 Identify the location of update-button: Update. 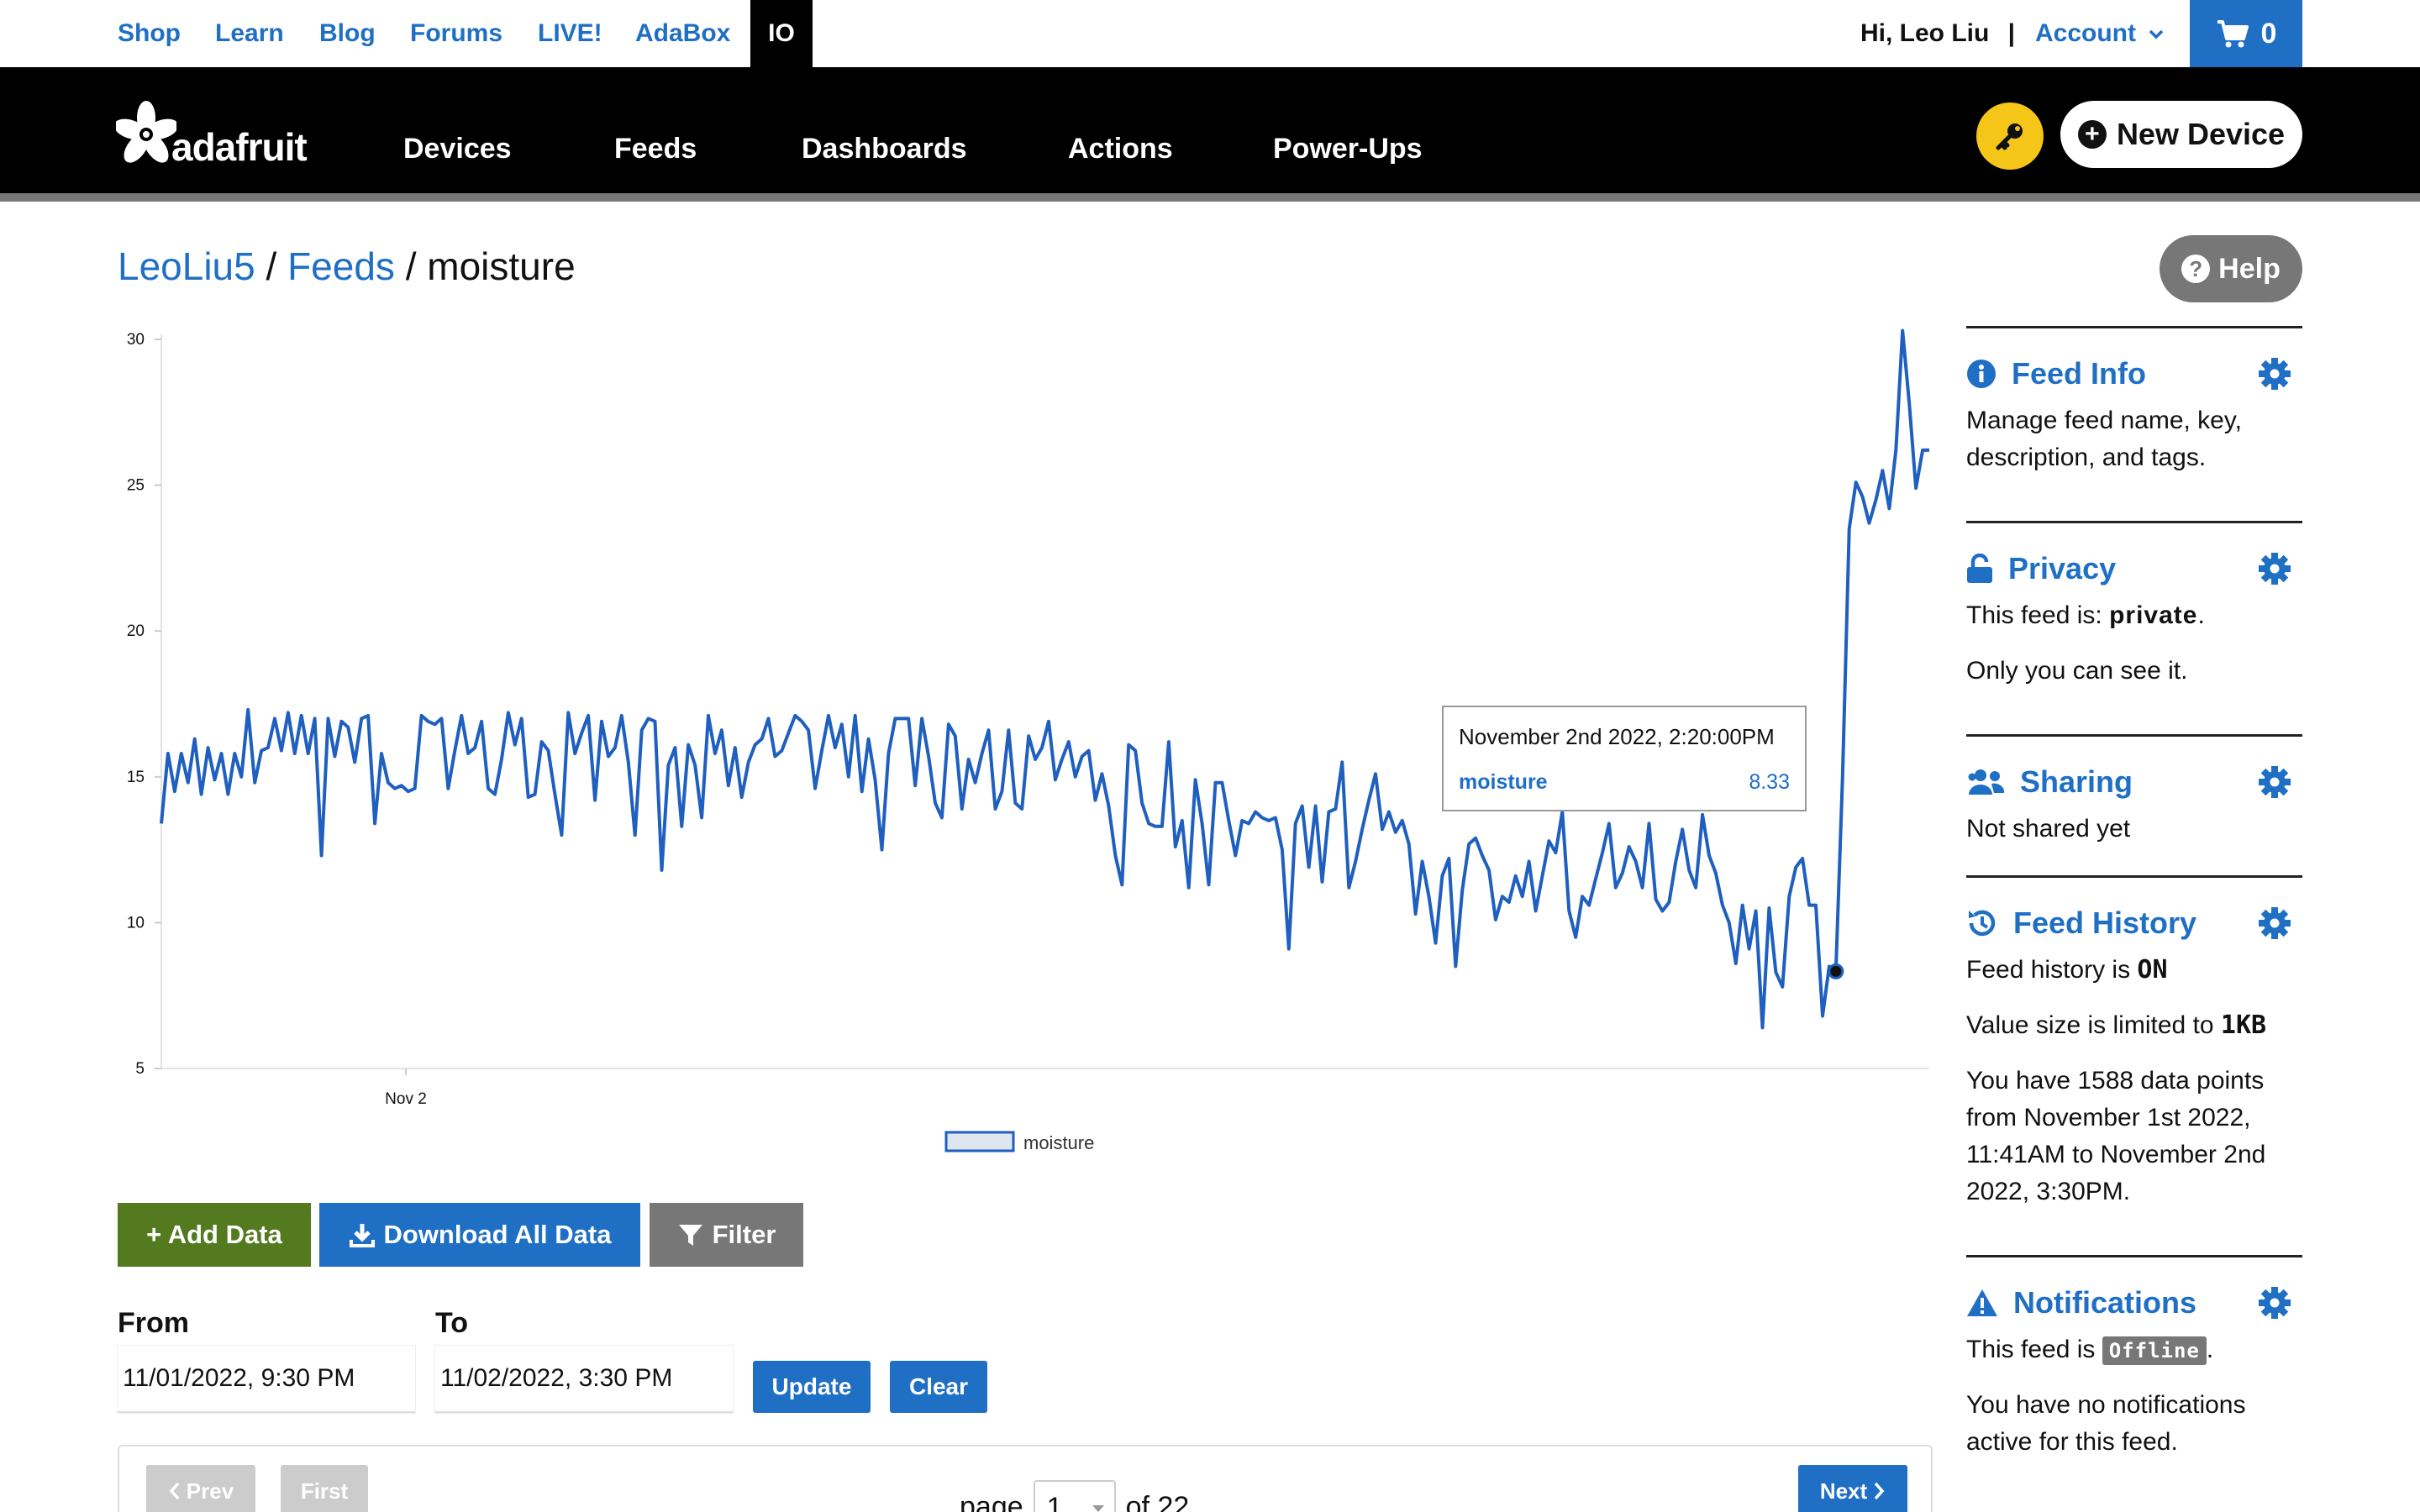
(812, 1387).